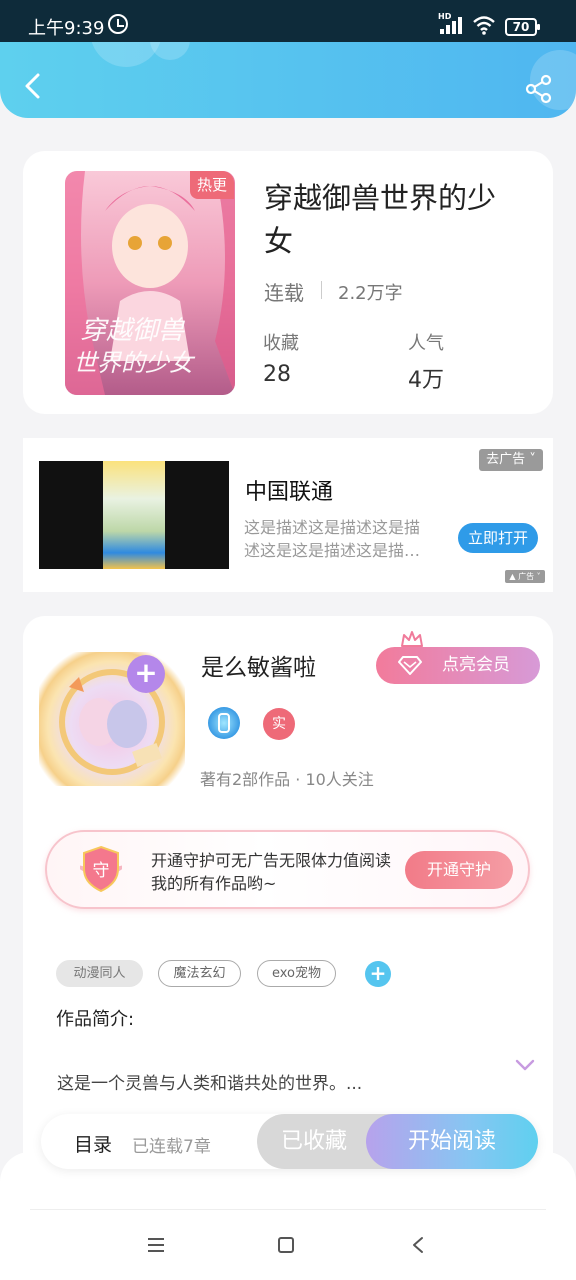 This screenshot has height=1280, width=576. I want to click on vip-member-label: 点亮会员, so click(476, 665).